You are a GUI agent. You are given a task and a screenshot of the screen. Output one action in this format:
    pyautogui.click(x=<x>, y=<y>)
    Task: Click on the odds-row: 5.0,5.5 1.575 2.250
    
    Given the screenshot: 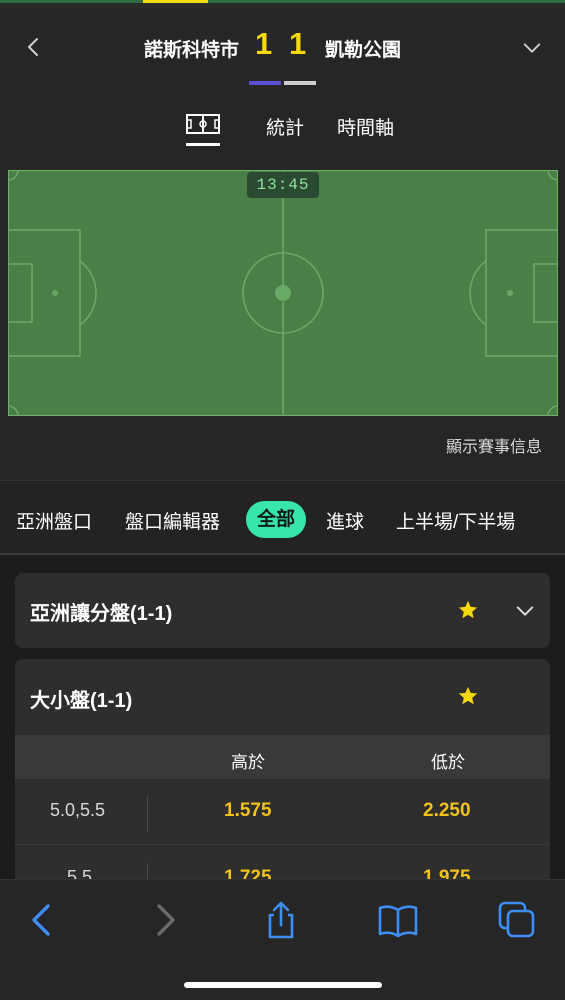 What is the action you would take?
    pyautogui.click(x=282, y=812)
    